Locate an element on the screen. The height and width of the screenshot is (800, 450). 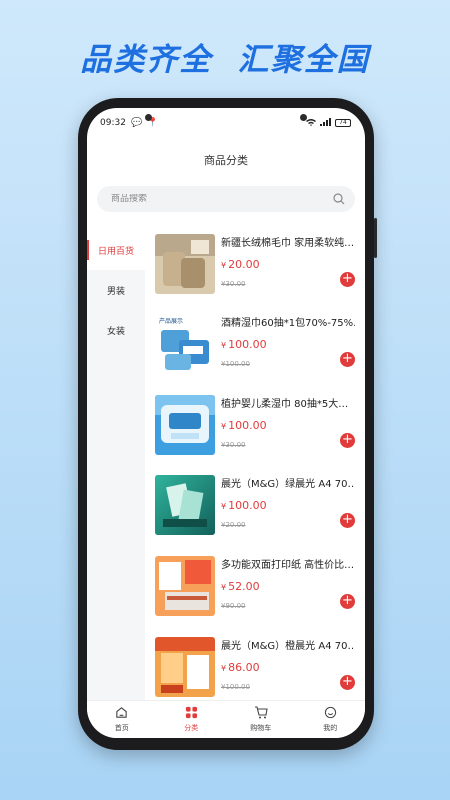
search-bar is located at coordinates (226, 199).